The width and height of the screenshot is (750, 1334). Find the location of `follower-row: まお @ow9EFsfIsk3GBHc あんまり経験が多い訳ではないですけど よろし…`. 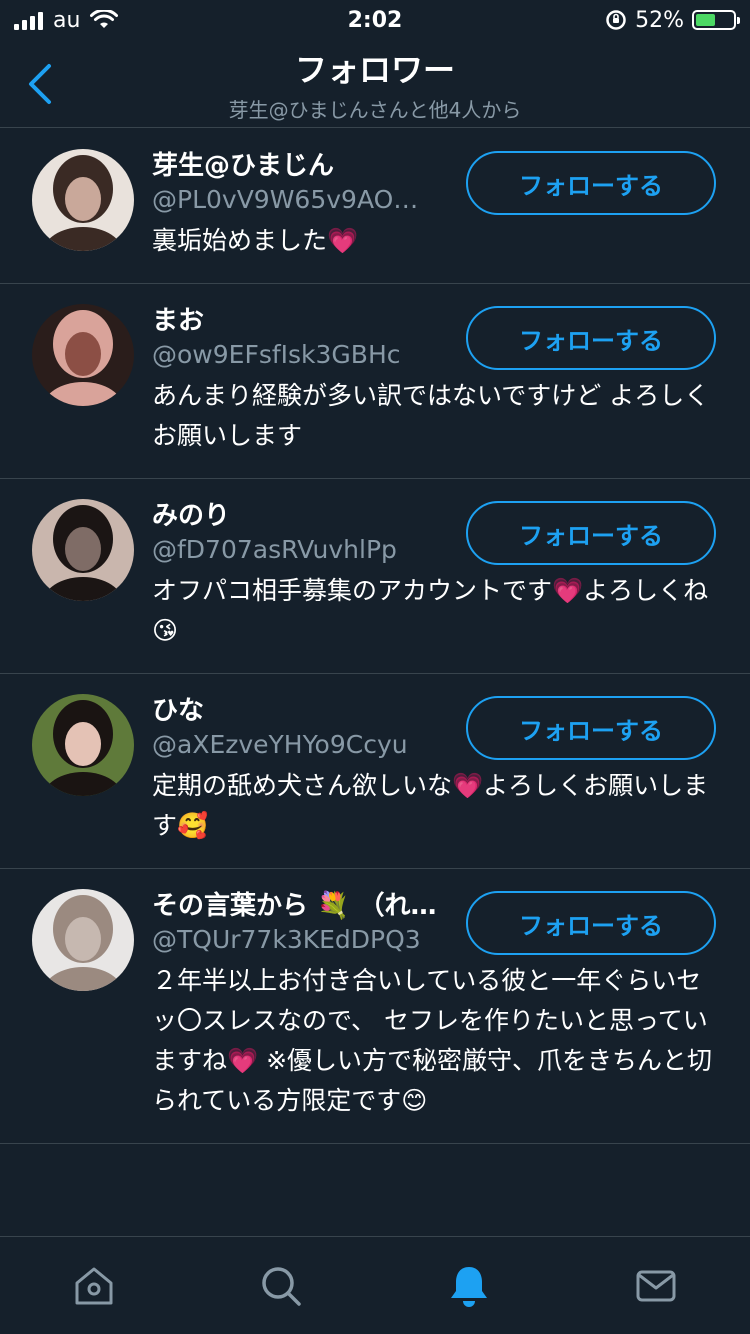

follower-row: まお @ow9EFsfIsk3GBHc あんまり経験が多い訳ではないですけど よろし… is located at coordinates (375, 381).